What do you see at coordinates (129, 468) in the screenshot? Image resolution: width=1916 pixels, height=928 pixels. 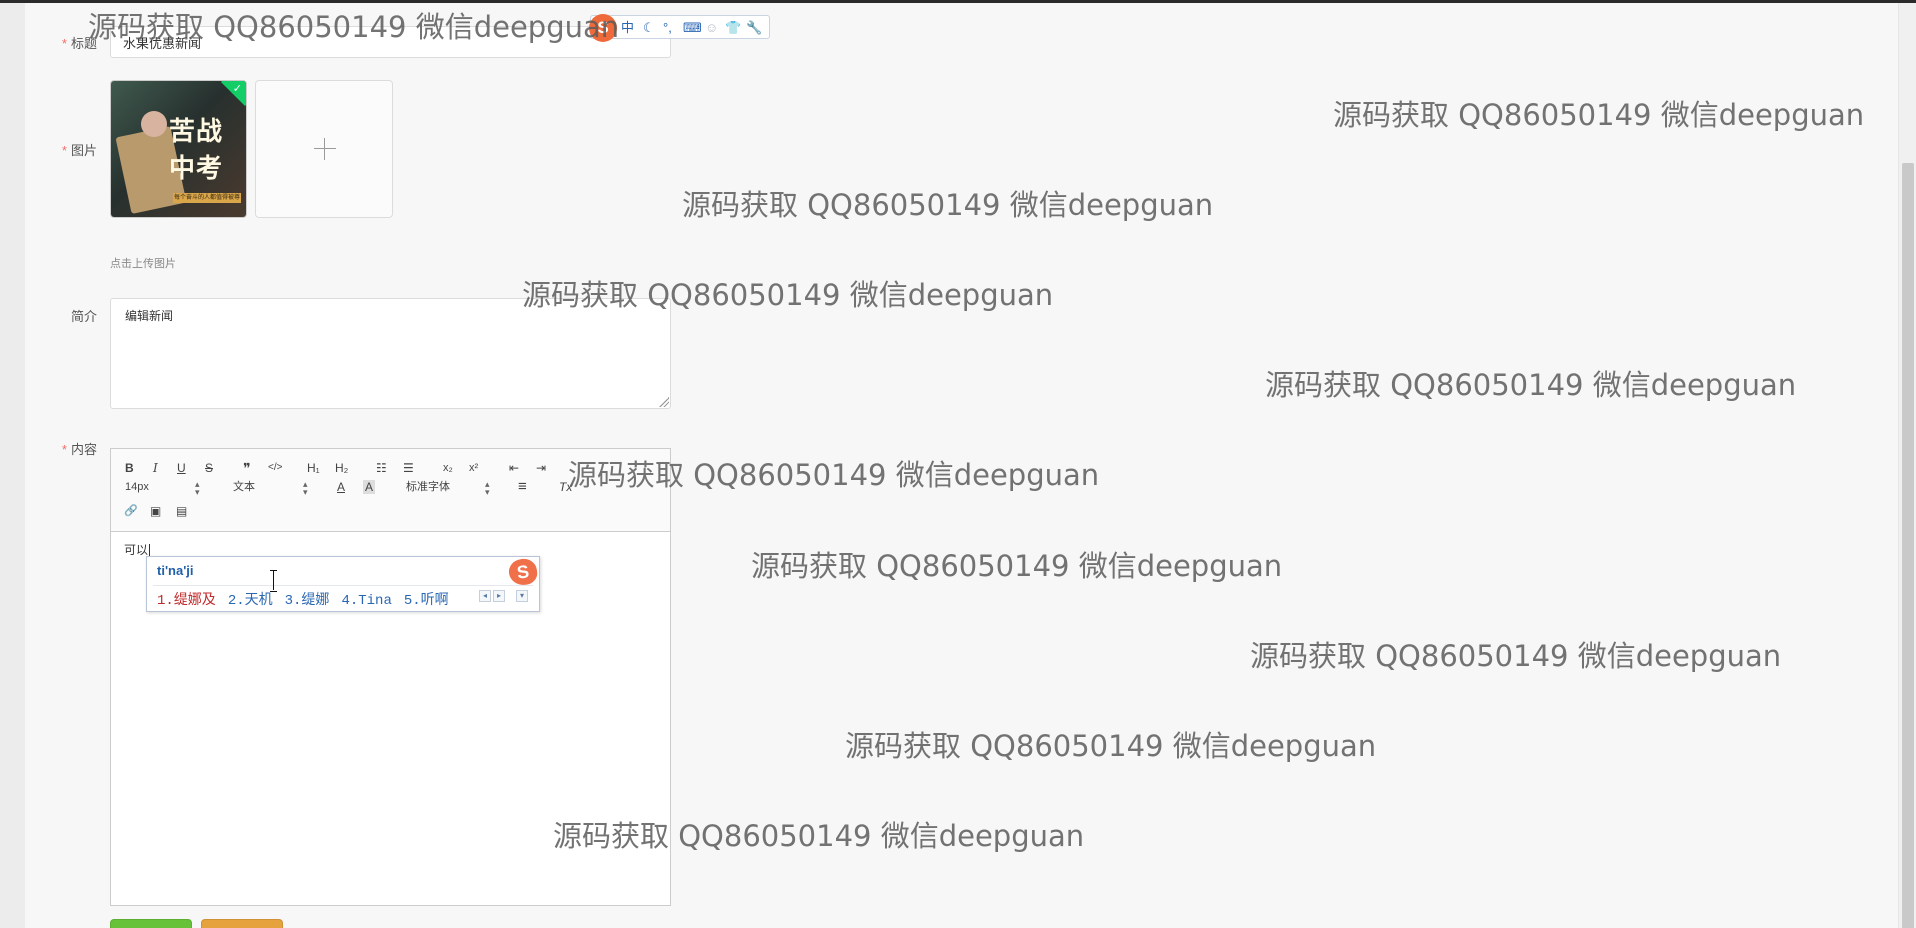 I see `bold-button: B` at bounding box center [129, 468].